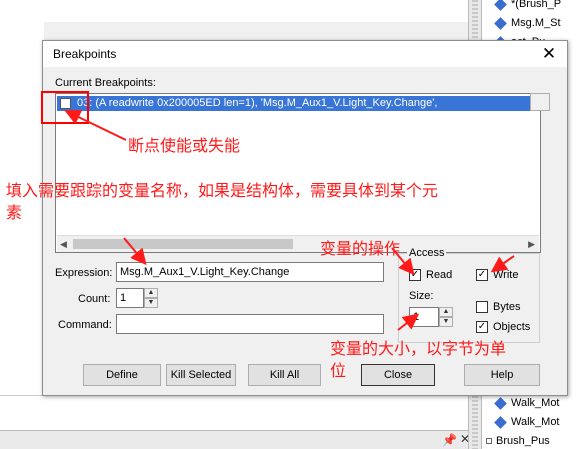 Image resolution: width=577 pixels, height=449 pixels. Describe the element at coordinates (95, 125) in the screenshot. I see `arrow-enable` at that location.